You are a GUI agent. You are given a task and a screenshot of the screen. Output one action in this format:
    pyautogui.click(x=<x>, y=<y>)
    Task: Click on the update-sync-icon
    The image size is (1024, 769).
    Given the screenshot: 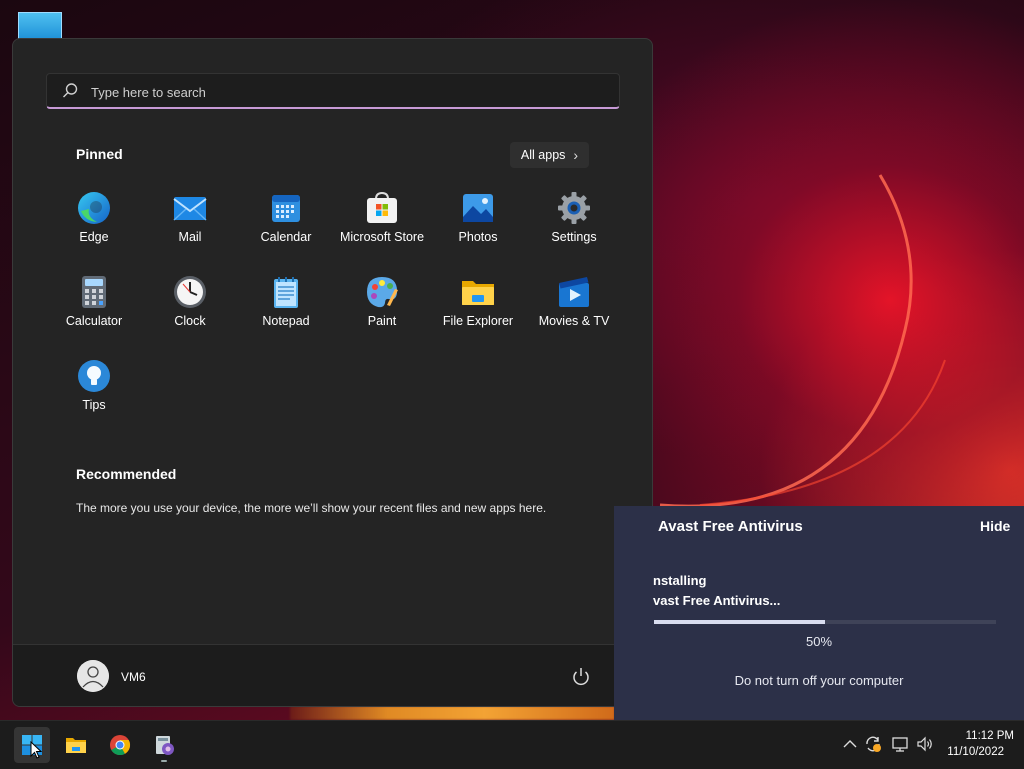 What is the action you would take?
    pyautogui.click(x=873, y=744)
    